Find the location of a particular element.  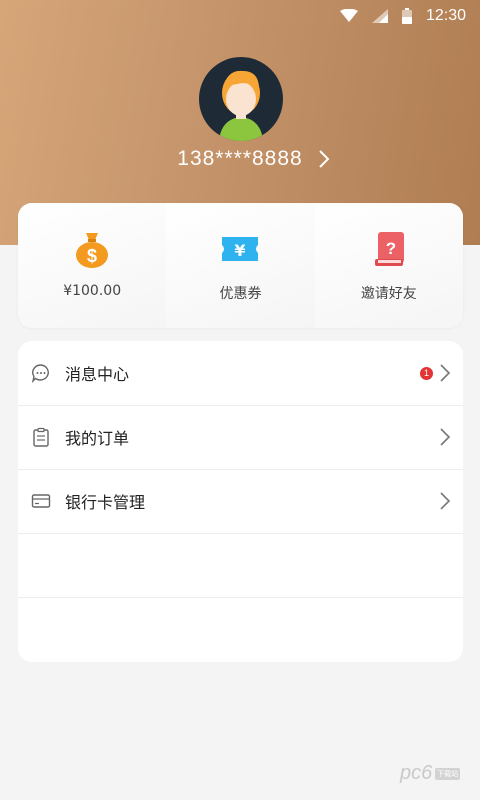

menu-item-orders: 我的订单 is located at coordinates (240, 437).